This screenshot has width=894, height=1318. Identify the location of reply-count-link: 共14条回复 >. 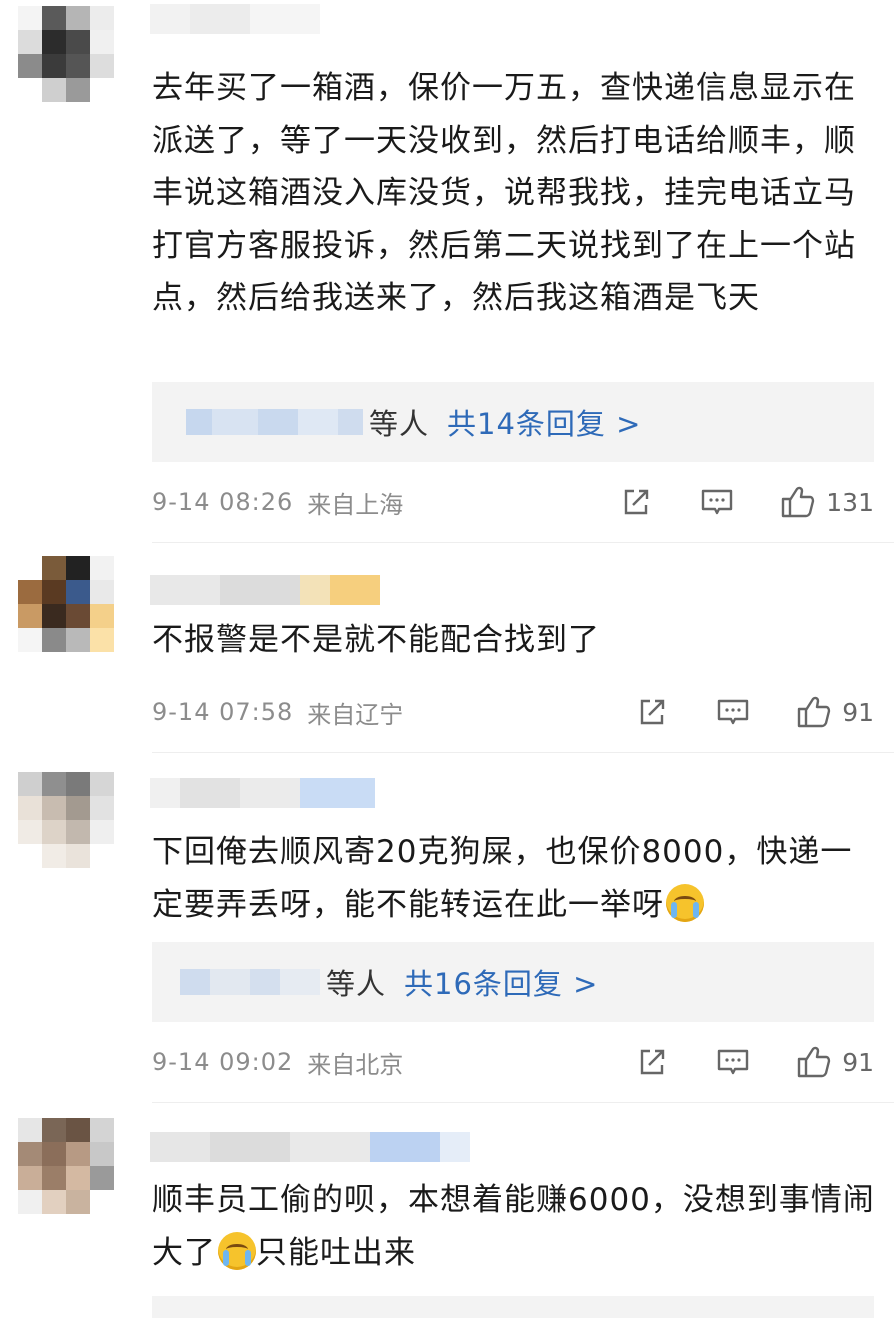
(544, 422).